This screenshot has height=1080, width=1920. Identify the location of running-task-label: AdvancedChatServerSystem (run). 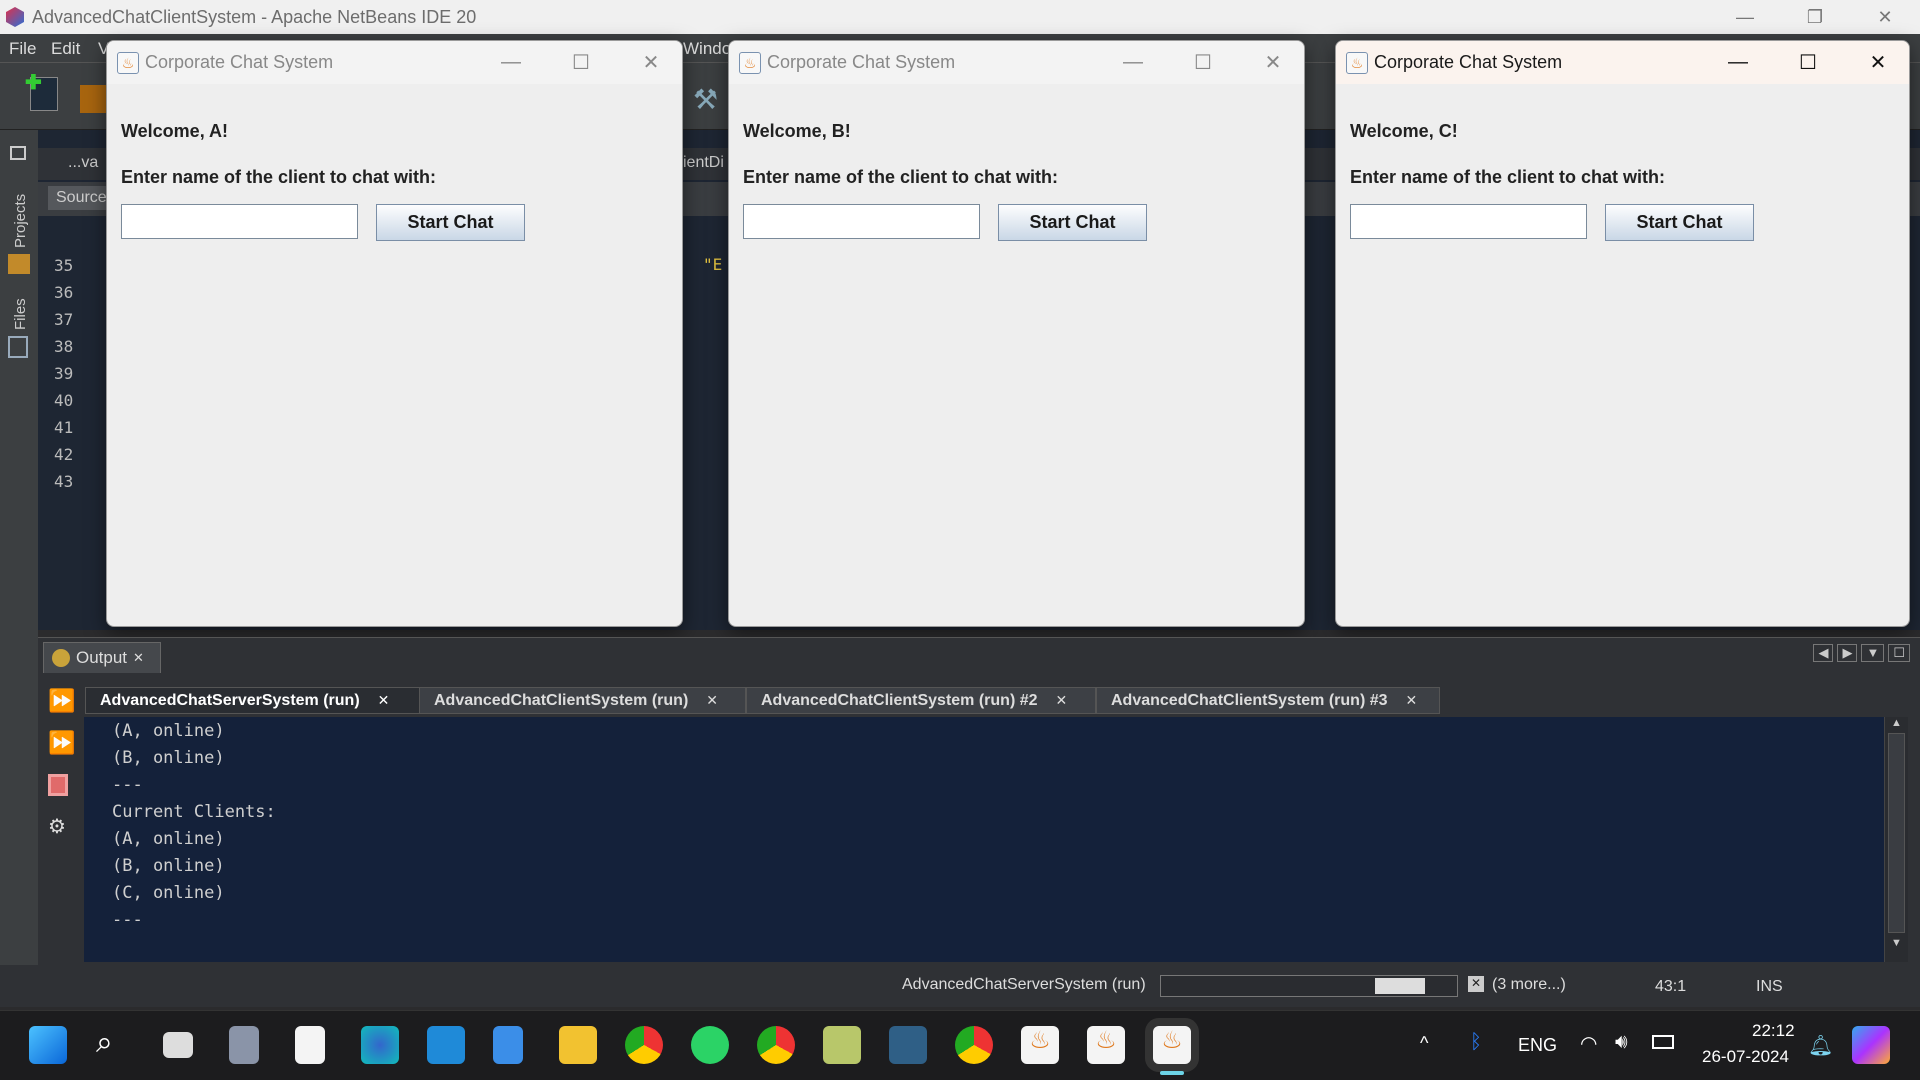
(1024, 984).